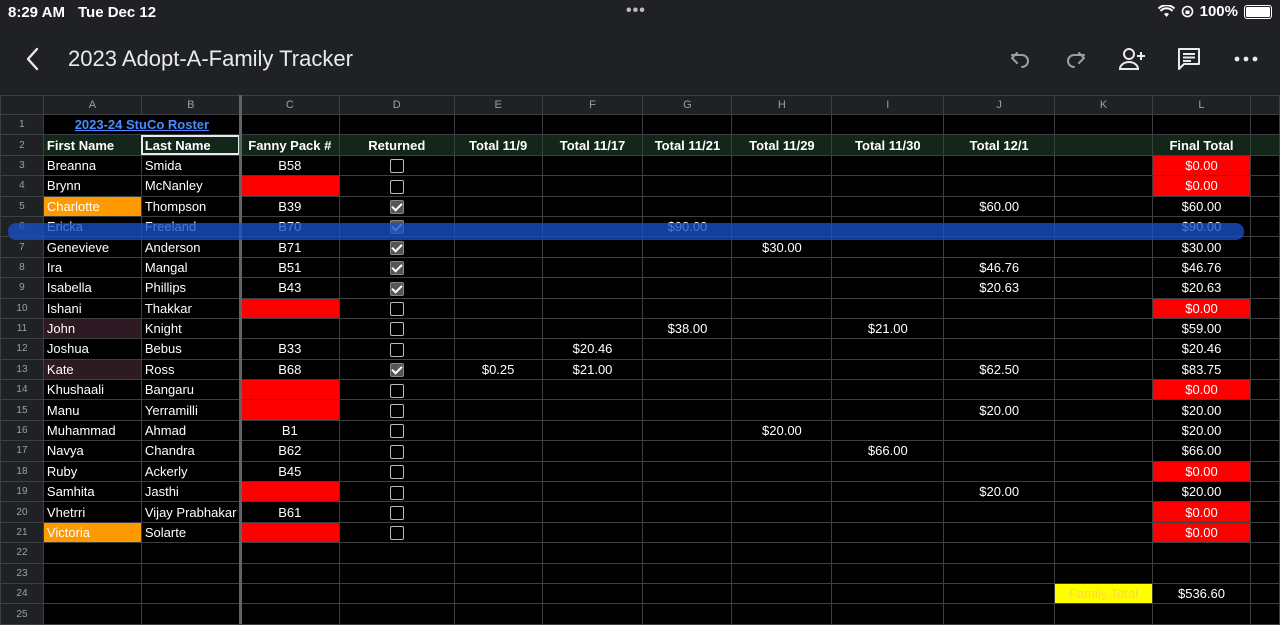 This screenshot has height=625, width=1280. Describe the element at coordinates (22, 471) in the screenshot. I see `row-header: 18` at that location.